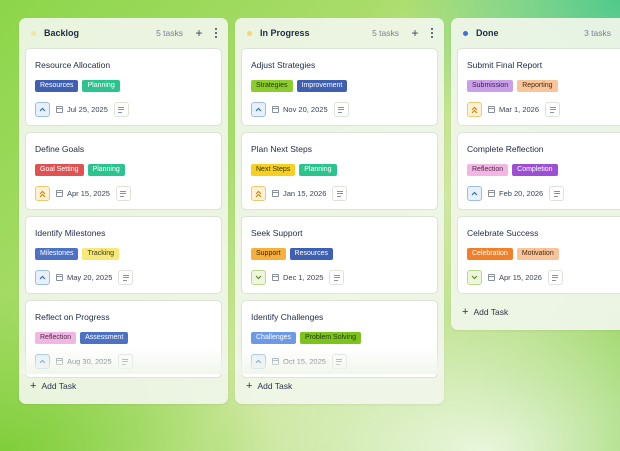  I want to click on tag-badge: Completion, so click(535, 170).